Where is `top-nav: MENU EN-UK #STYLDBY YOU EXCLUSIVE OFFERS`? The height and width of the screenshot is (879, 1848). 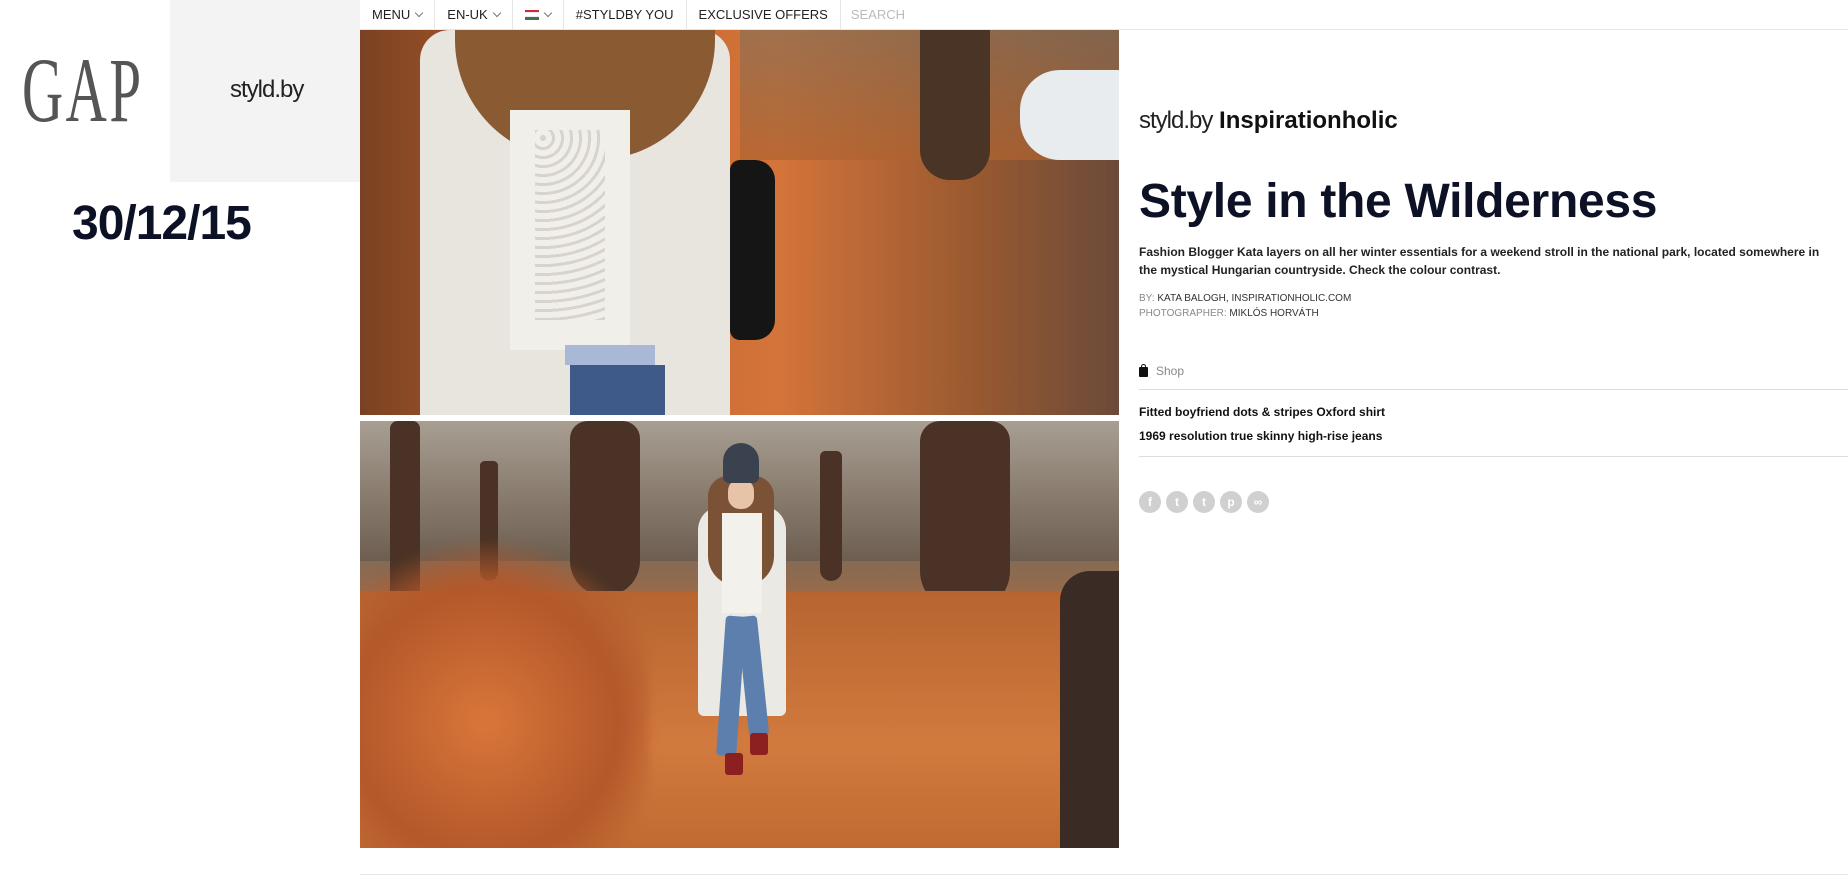 top-nav: MENU EN-UK #STYLDBY YOU EXCLUSIVE OFFERS is located at coordinates (1104, 15).